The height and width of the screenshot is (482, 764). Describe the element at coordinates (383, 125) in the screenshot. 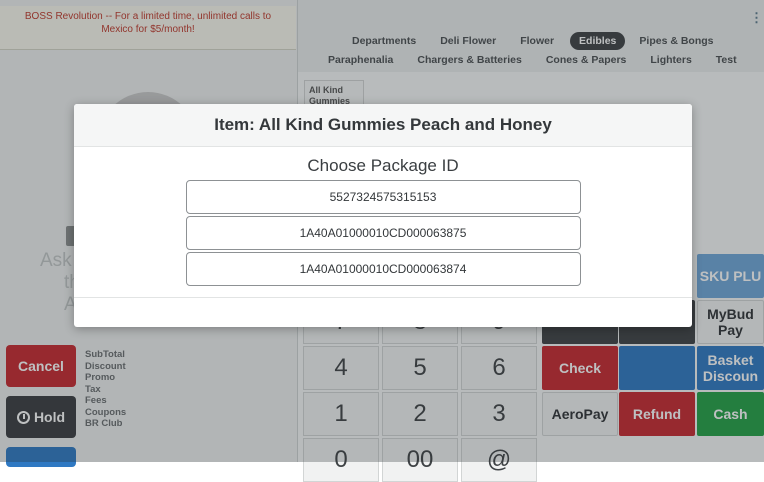

I see `modal-title: Item: All Kind Gummies Peach and Honey` at that location.